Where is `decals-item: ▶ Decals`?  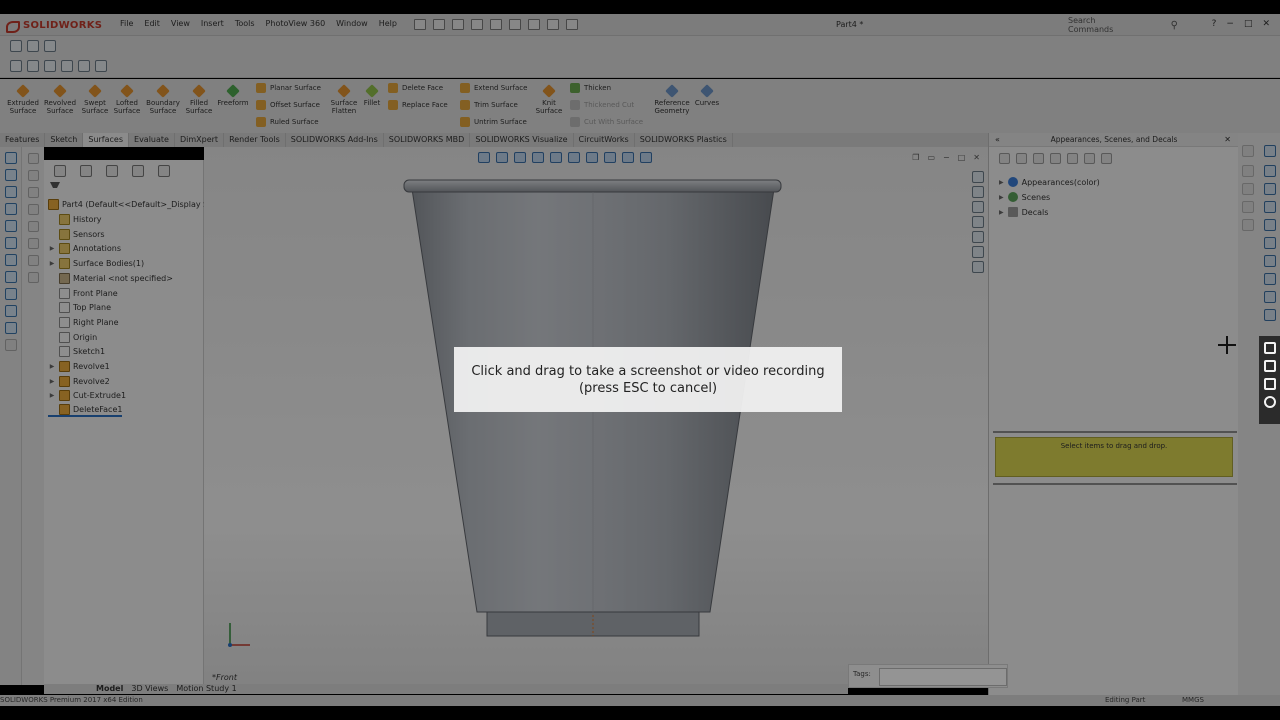
decals-item: ▶ Decals is located at coordinates (1023, 212).